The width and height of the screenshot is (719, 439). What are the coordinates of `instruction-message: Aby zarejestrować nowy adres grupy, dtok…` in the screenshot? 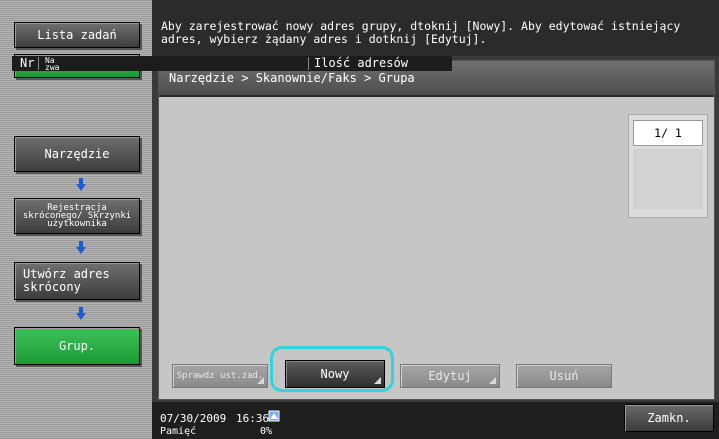 It's located at (435, 28).